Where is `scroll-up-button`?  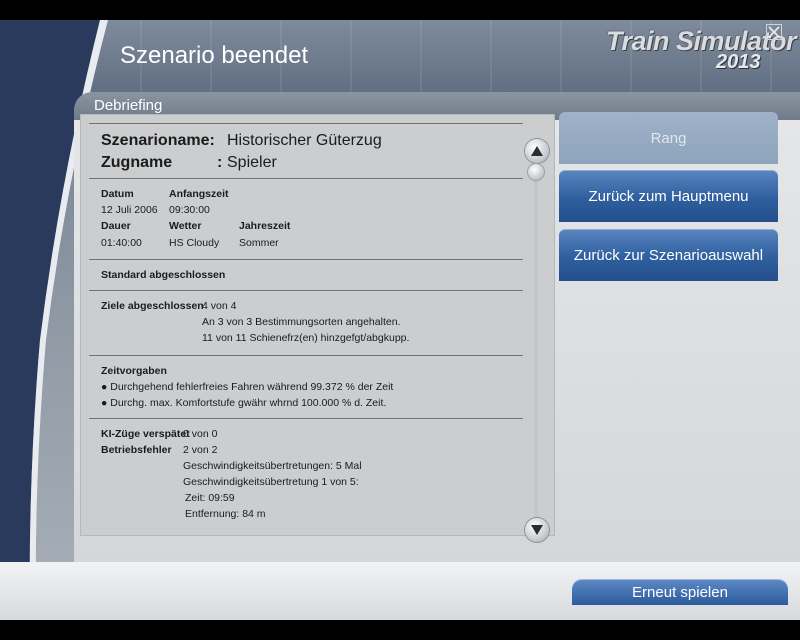 scroll-up-button is located at coordinates (537, 151).